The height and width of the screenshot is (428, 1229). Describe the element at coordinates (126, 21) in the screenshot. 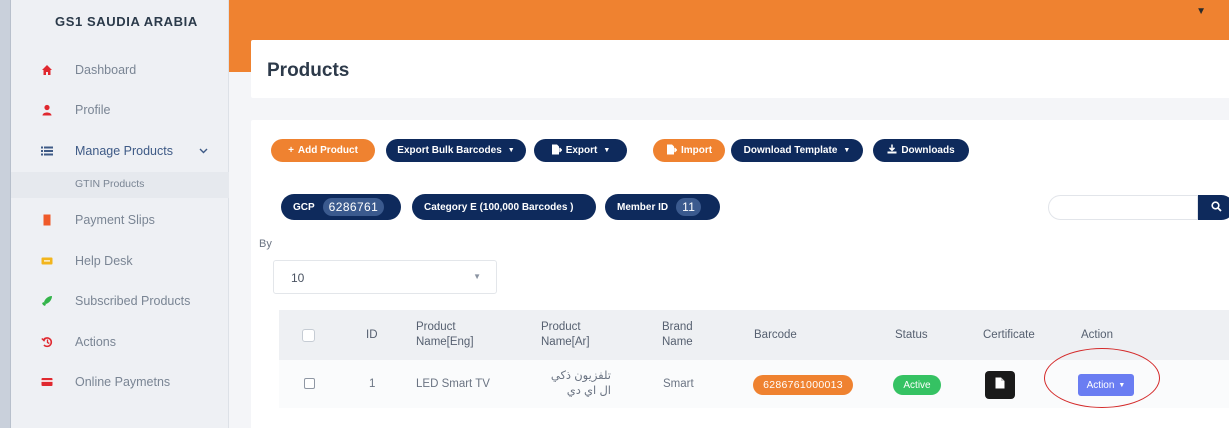

I see `brand-name: GS1 SAUDIA ARABIA` at that location.